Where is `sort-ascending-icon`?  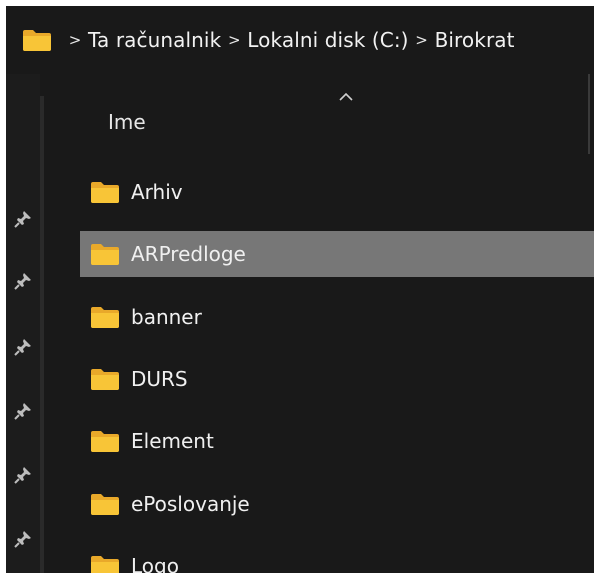
sort-ascending-icon is located at coordinates (346, 96).